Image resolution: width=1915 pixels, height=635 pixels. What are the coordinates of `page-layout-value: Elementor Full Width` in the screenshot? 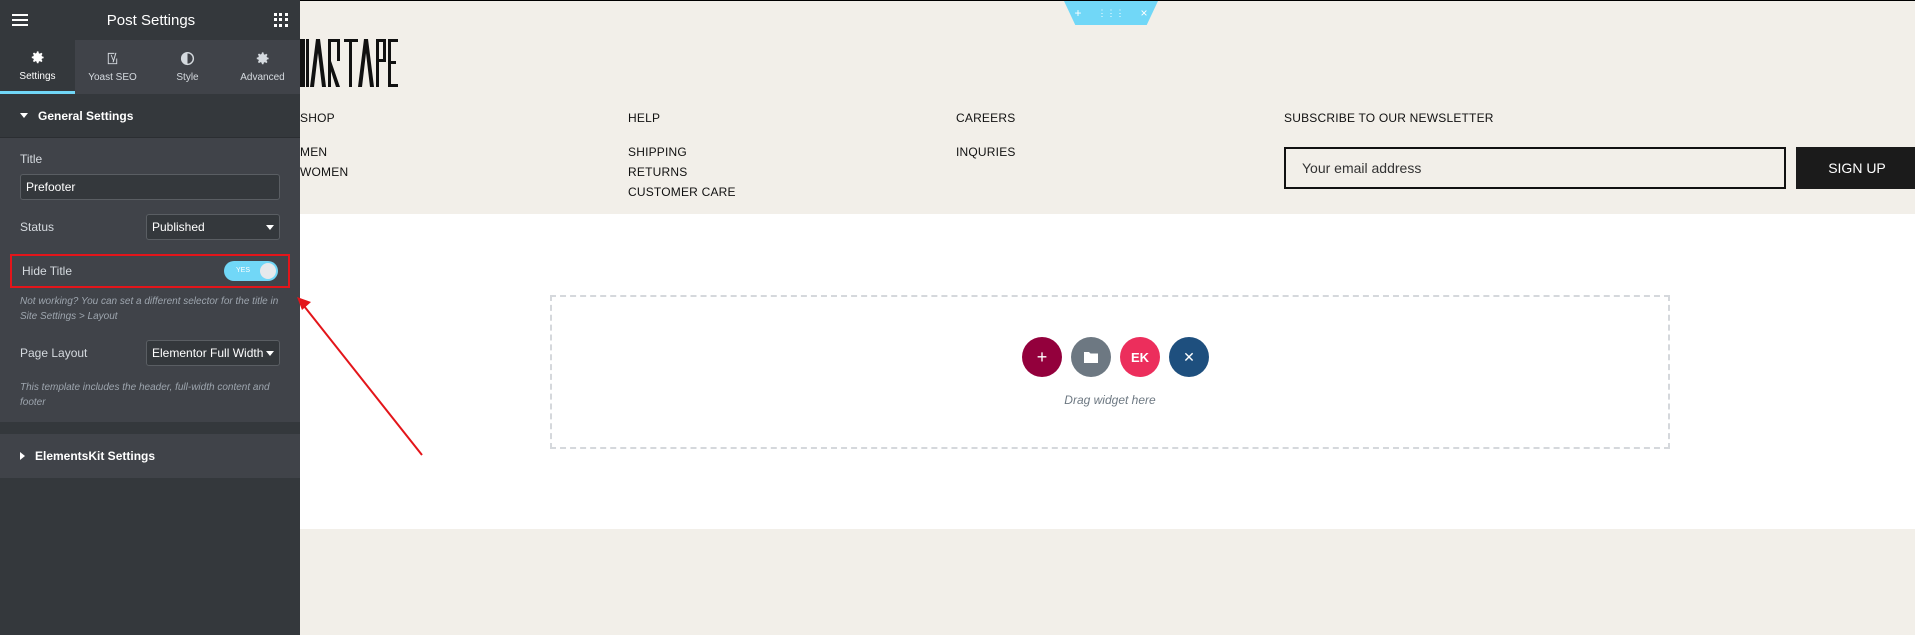 It's located at (207, 353).